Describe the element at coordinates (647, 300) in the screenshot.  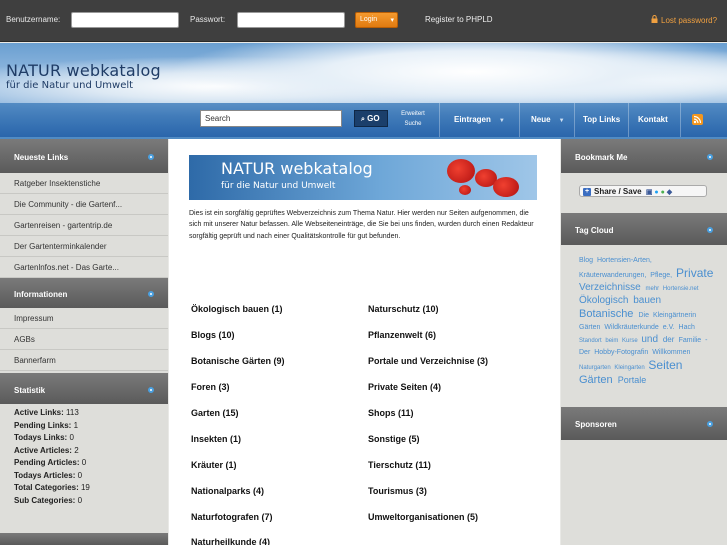
I see `tag-link: bauen` at that location.